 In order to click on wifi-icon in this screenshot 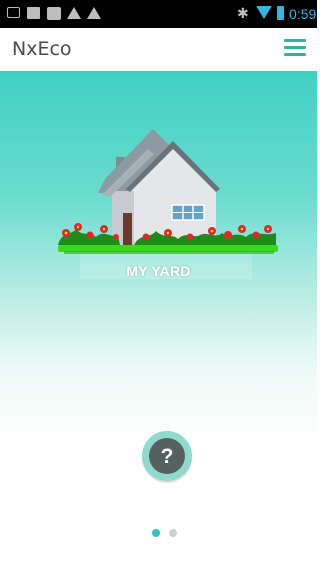, I will do `click(264, 12)`.